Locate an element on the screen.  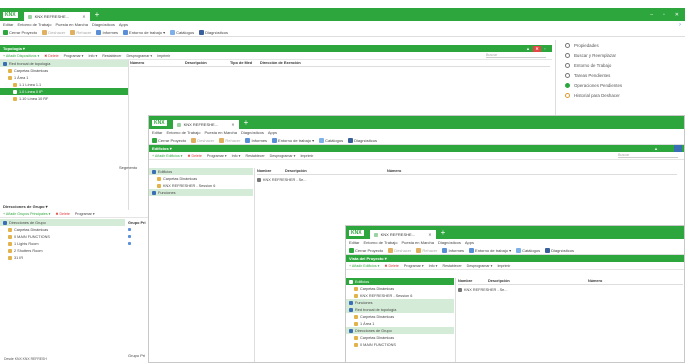
panel-title: Vista del Proyecto ▾ is located at coordinates (368, 258).